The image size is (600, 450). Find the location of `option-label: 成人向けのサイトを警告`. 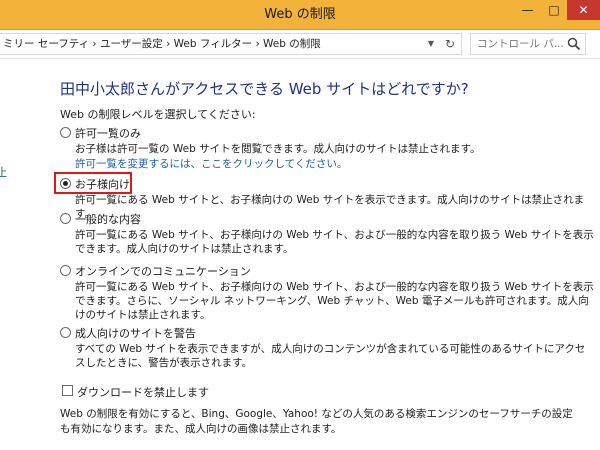

option-label: 成人向けのサイトを警告 is located at coordinates (135, 333).